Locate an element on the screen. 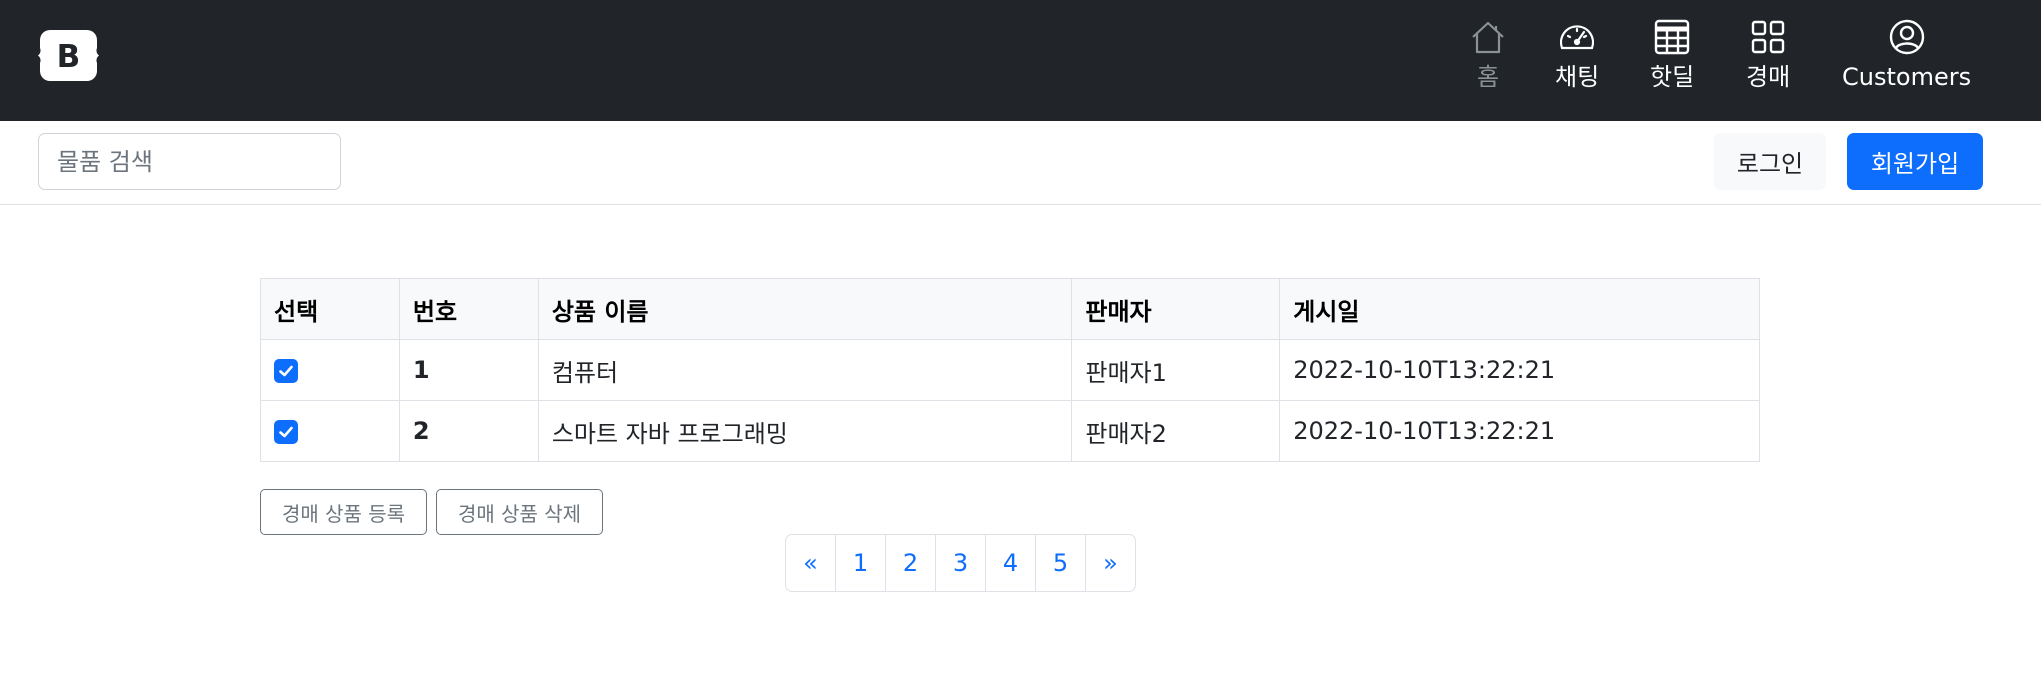 The image size is (2041, 697). row-product-name: 스마트 자바 프로그래밍 is located at coordinates (805, 431).